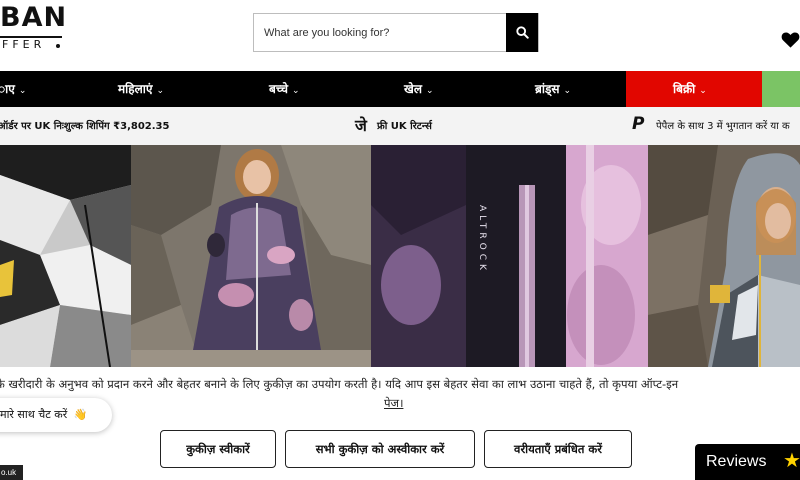 The image size is (800, 480). I want to click on geometric-jacket-image, so click(65, 256).